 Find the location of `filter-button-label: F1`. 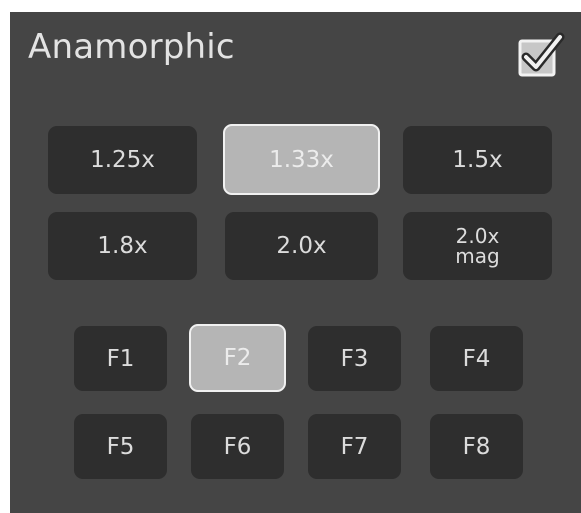

filter-button-label: F1 is located at coordinates (120, 358).